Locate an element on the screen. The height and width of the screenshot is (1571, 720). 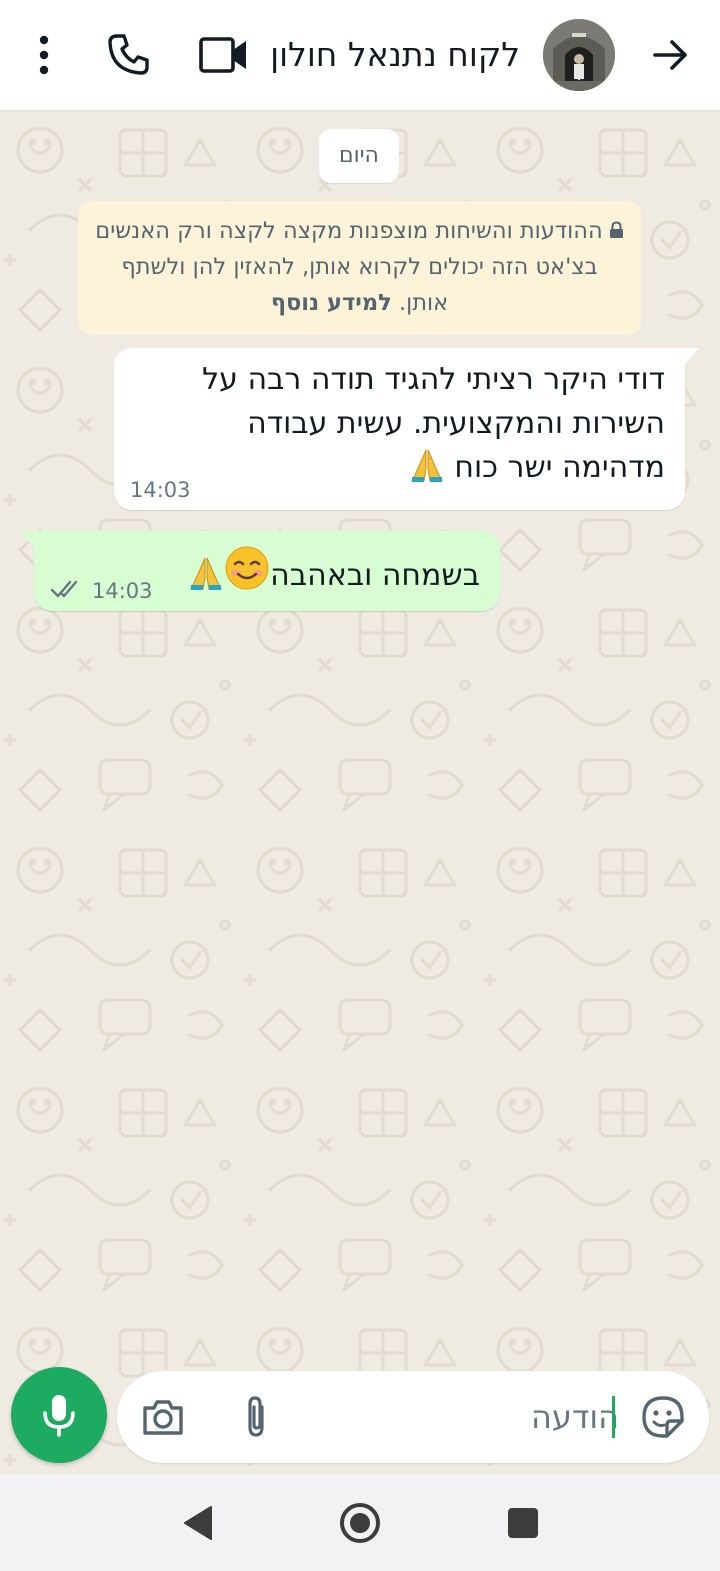
message-text: בשמחה ובאהבה is located at coordinates (315, 571).